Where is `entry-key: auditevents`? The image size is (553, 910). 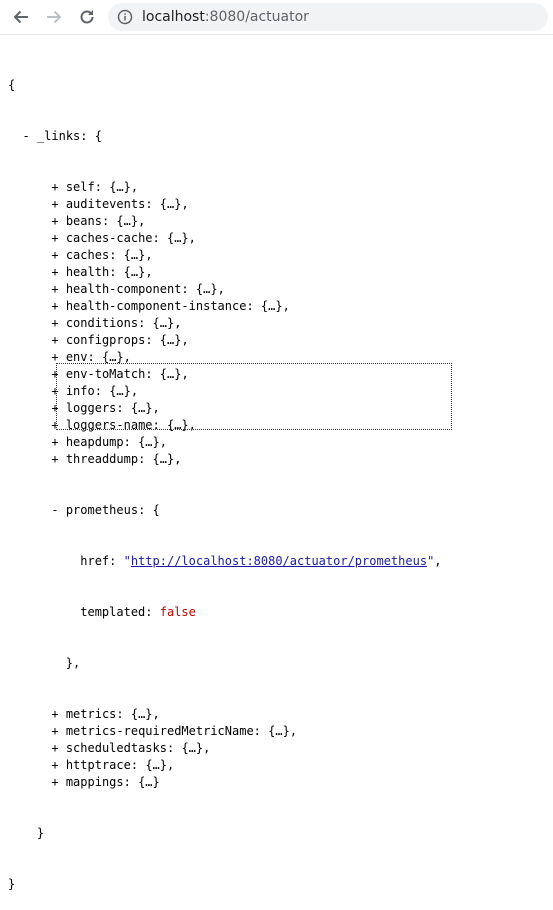 entry-key: auditevents is located at coordinates (105, 204).